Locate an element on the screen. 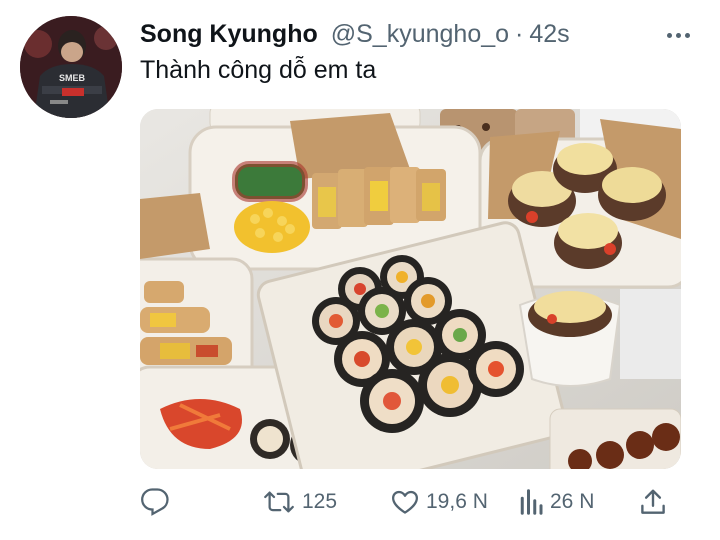 The height and width of the screenshot is (540, 720). views-icon is located at coordinates (531, 502).